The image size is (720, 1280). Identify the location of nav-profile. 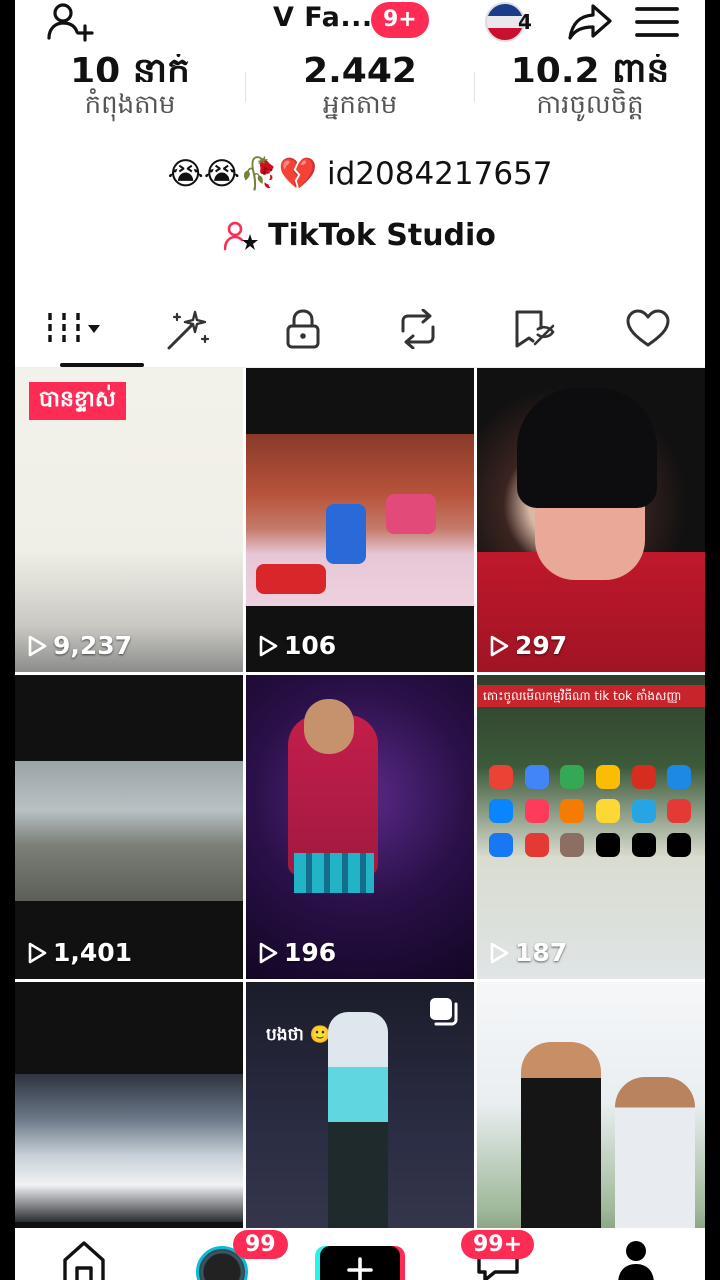
(636, 1254).